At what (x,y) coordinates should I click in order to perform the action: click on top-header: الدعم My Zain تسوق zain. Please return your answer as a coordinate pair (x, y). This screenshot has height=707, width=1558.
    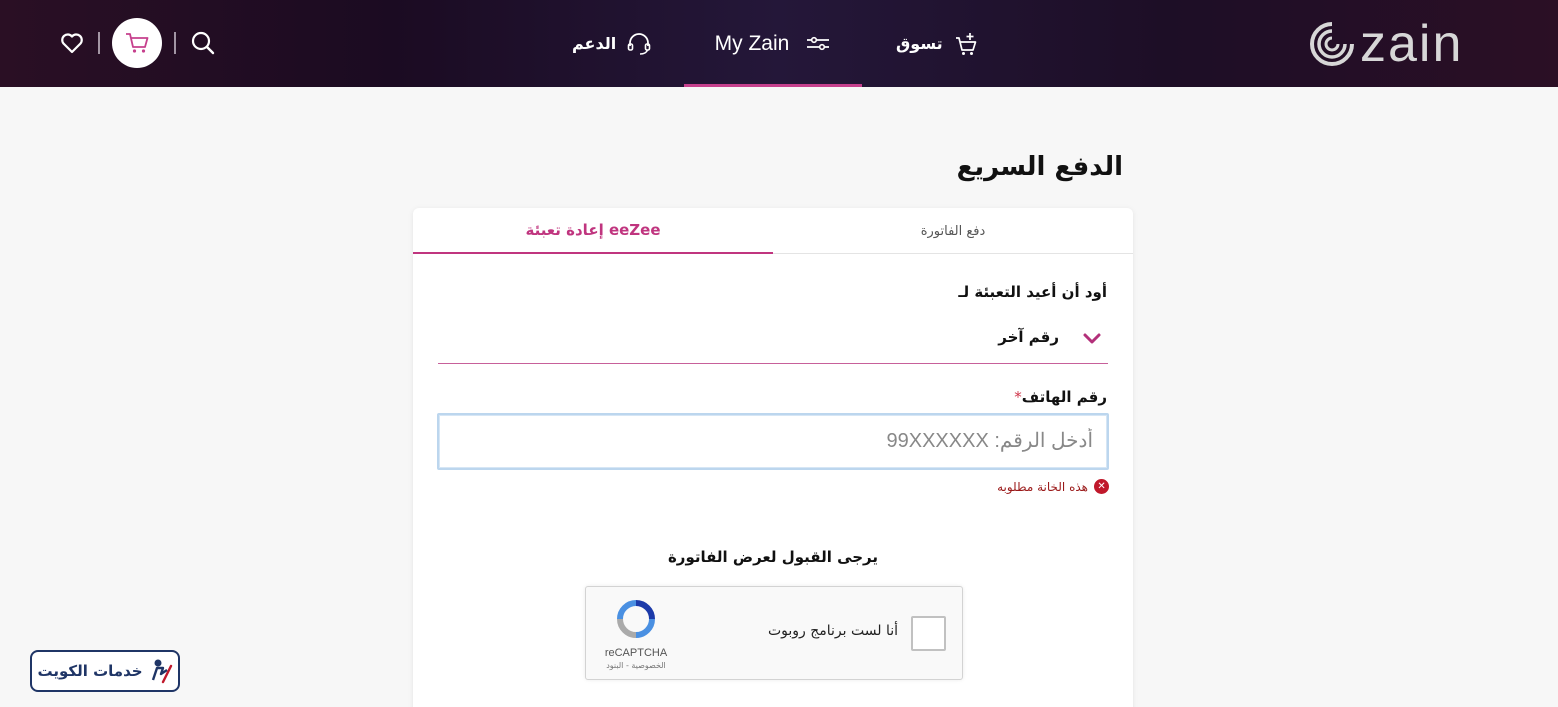
    Looking at the image, I should click on (779, 43).